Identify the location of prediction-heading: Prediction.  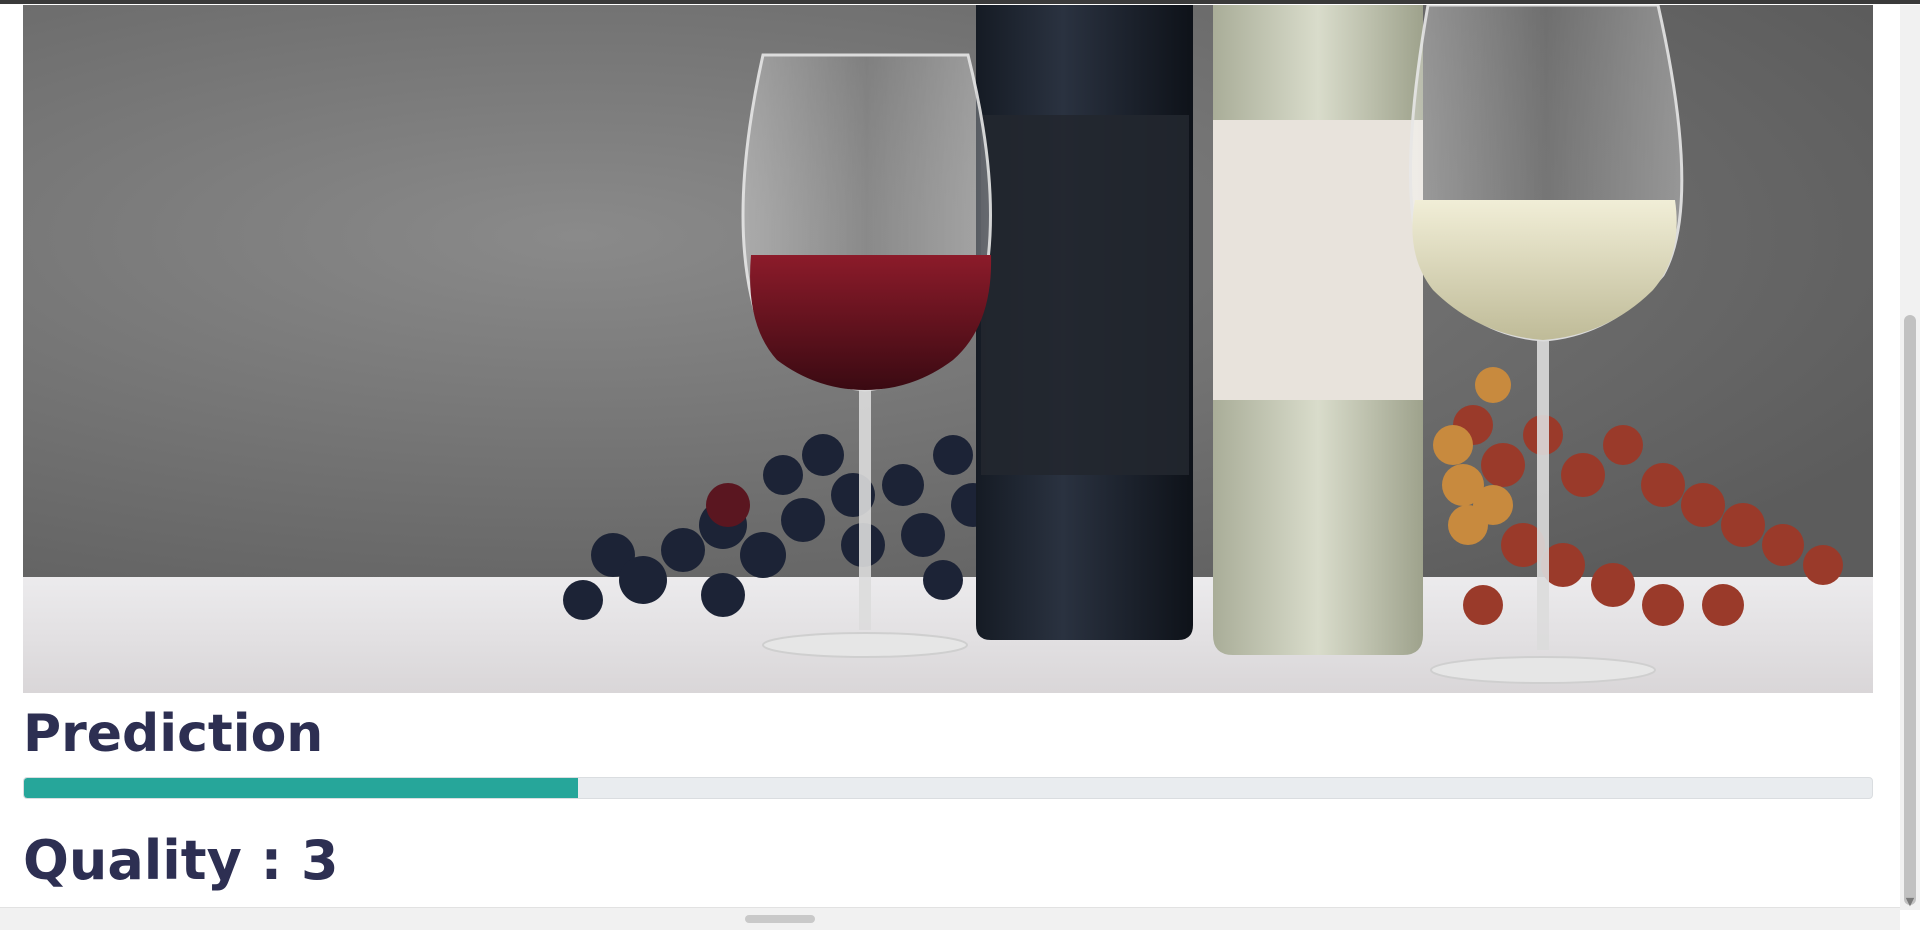
(173, 734).